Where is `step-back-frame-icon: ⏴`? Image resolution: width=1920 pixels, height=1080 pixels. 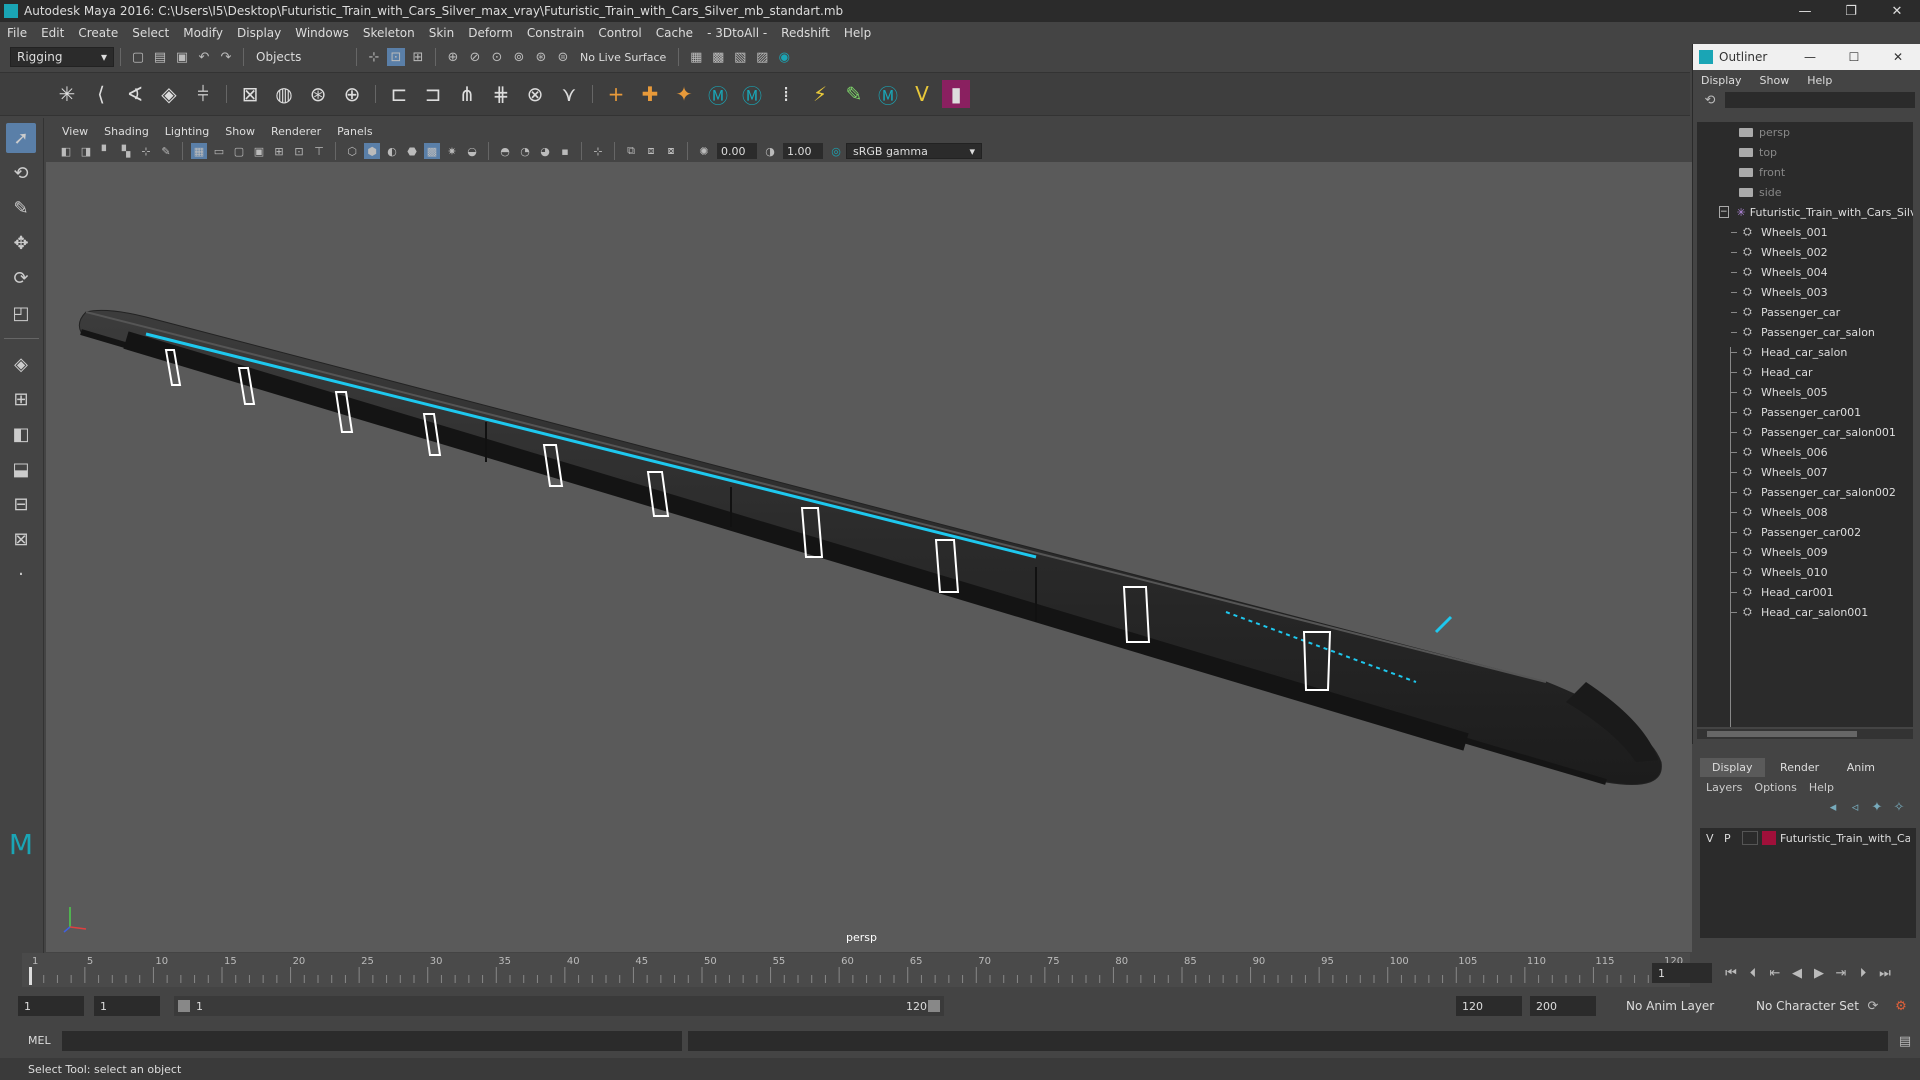 step-back-frame-icon: ⏴ is located at coordinates (1753, 973).